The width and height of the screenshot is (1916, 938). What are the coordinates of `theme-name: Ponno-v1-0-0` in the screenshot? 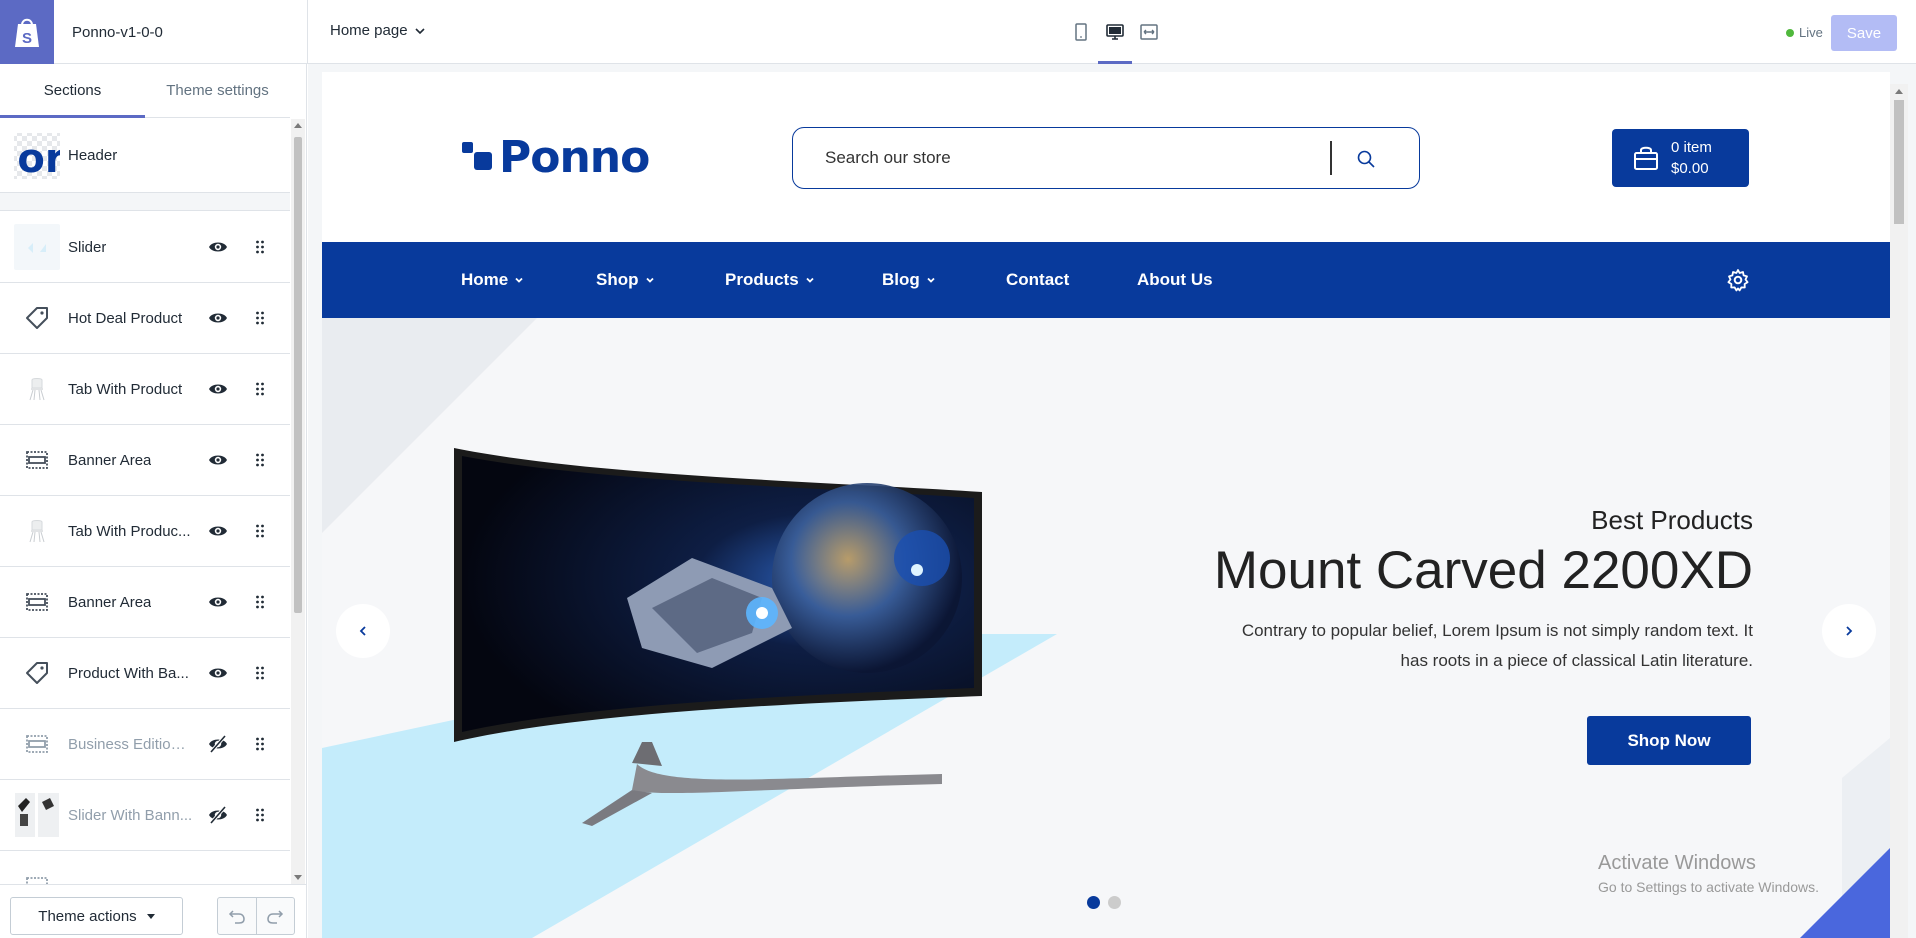 It's located at (117, 32).